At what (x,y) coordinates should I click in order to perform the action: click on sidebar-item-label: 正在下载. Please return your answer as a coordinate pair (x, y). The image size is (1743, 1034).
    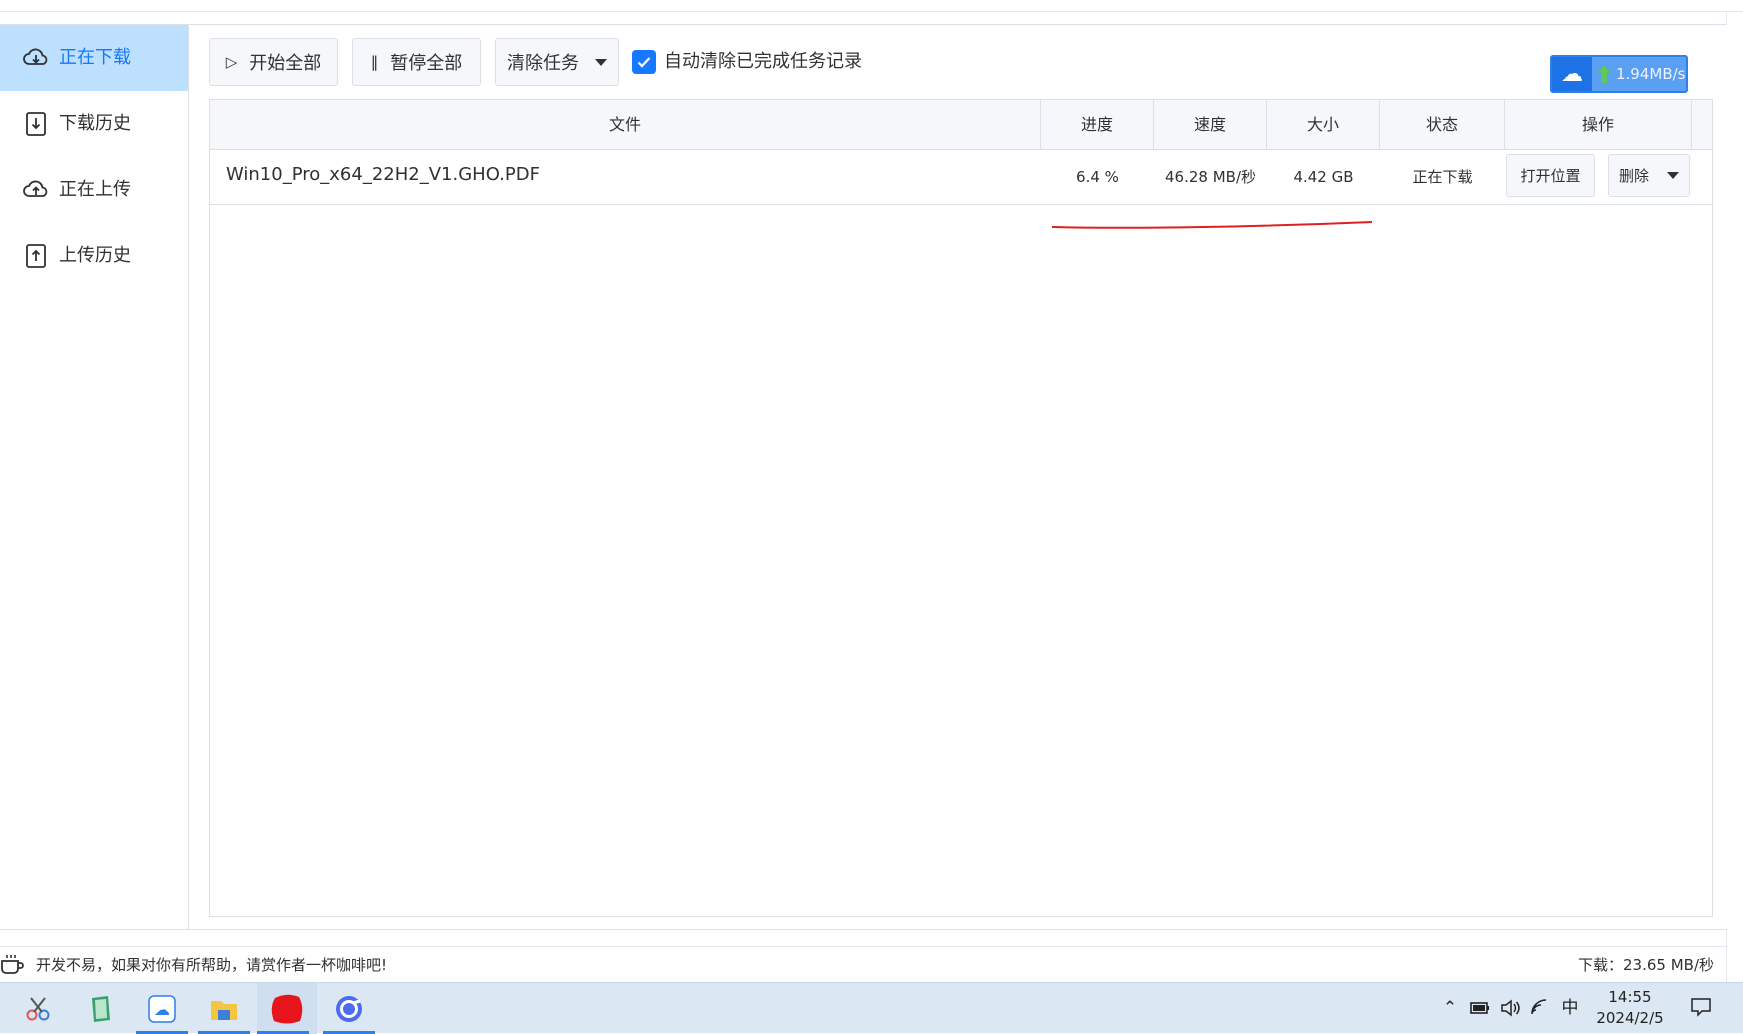
    Looking at the image, I should click on (95, 57).